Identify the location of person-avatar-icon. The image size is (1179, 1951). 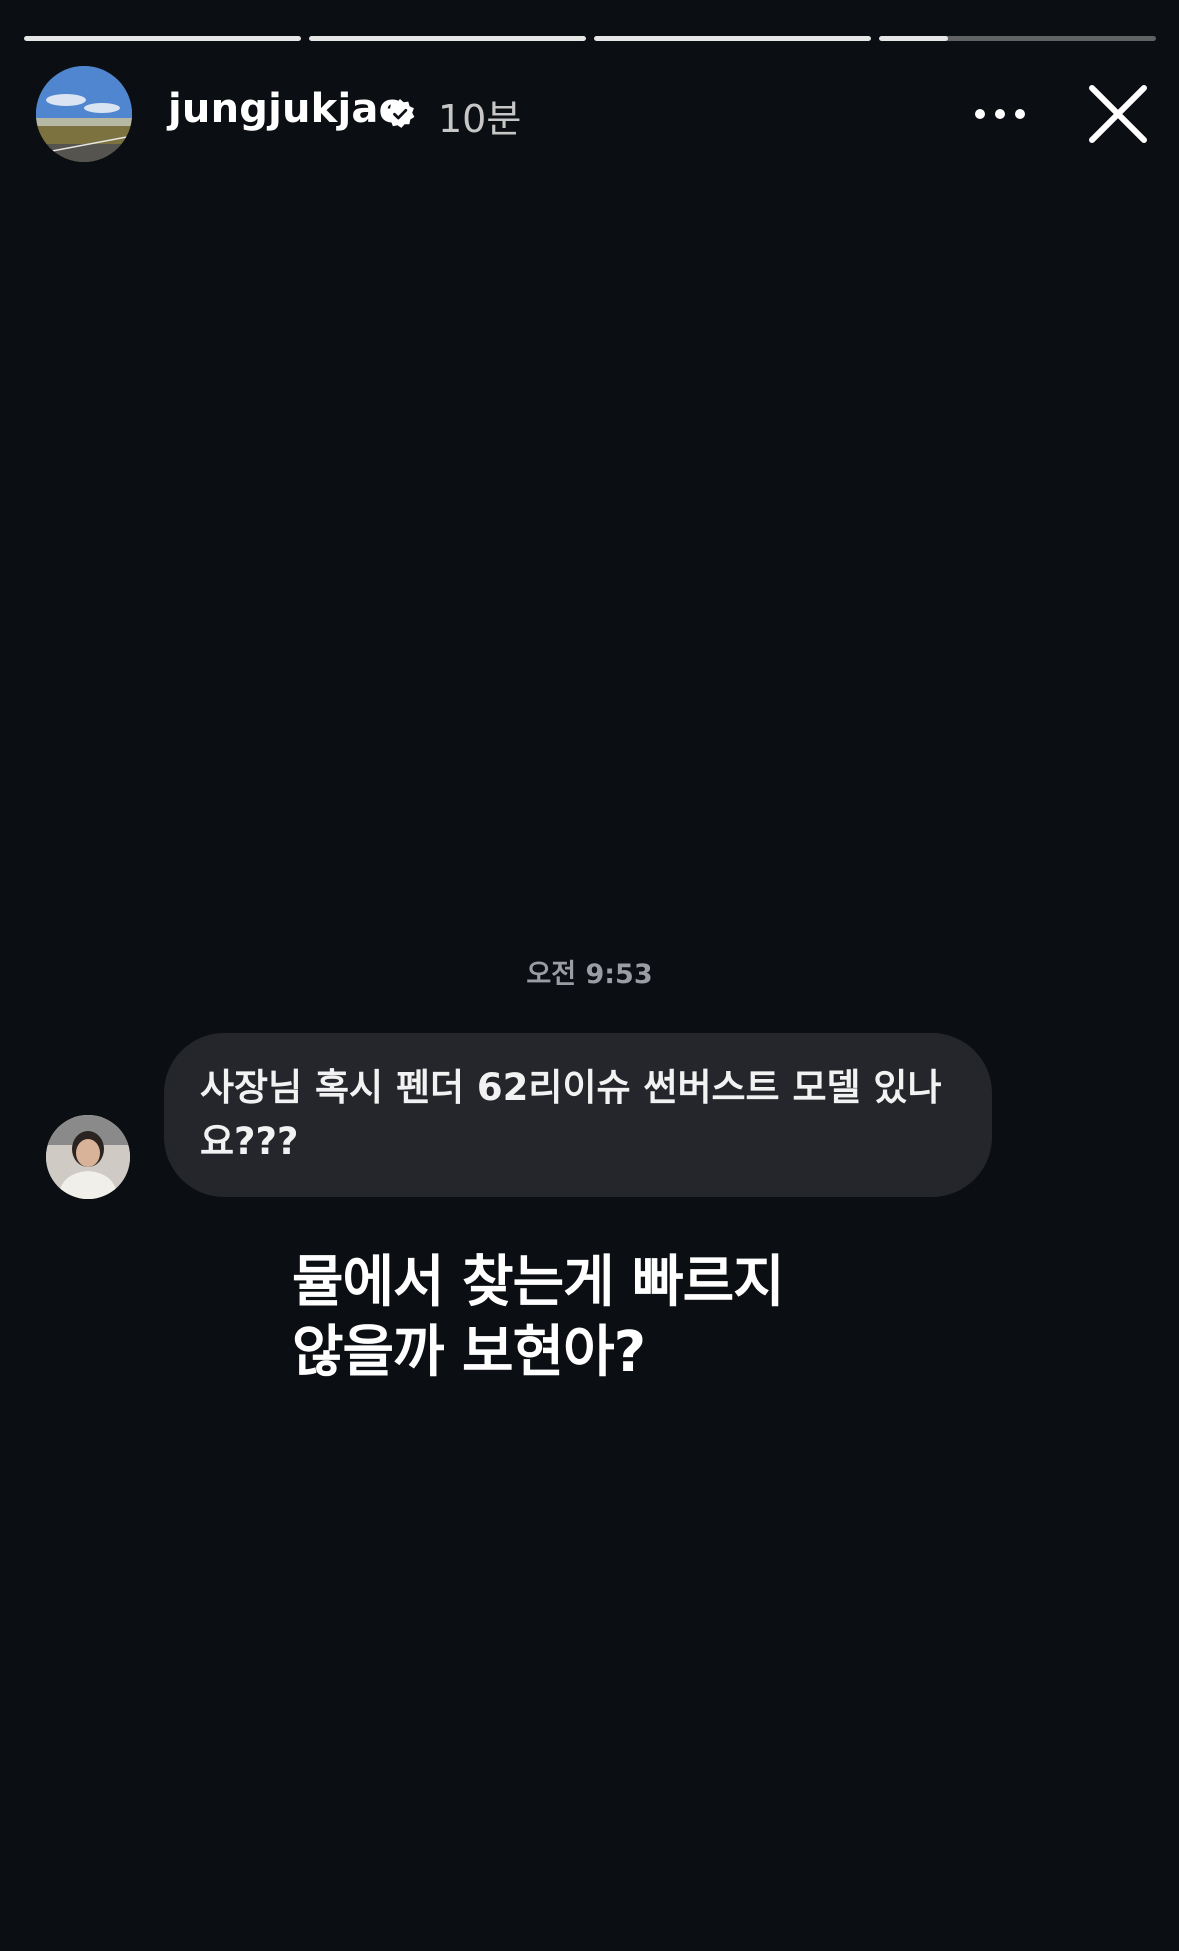
(88, 1157).